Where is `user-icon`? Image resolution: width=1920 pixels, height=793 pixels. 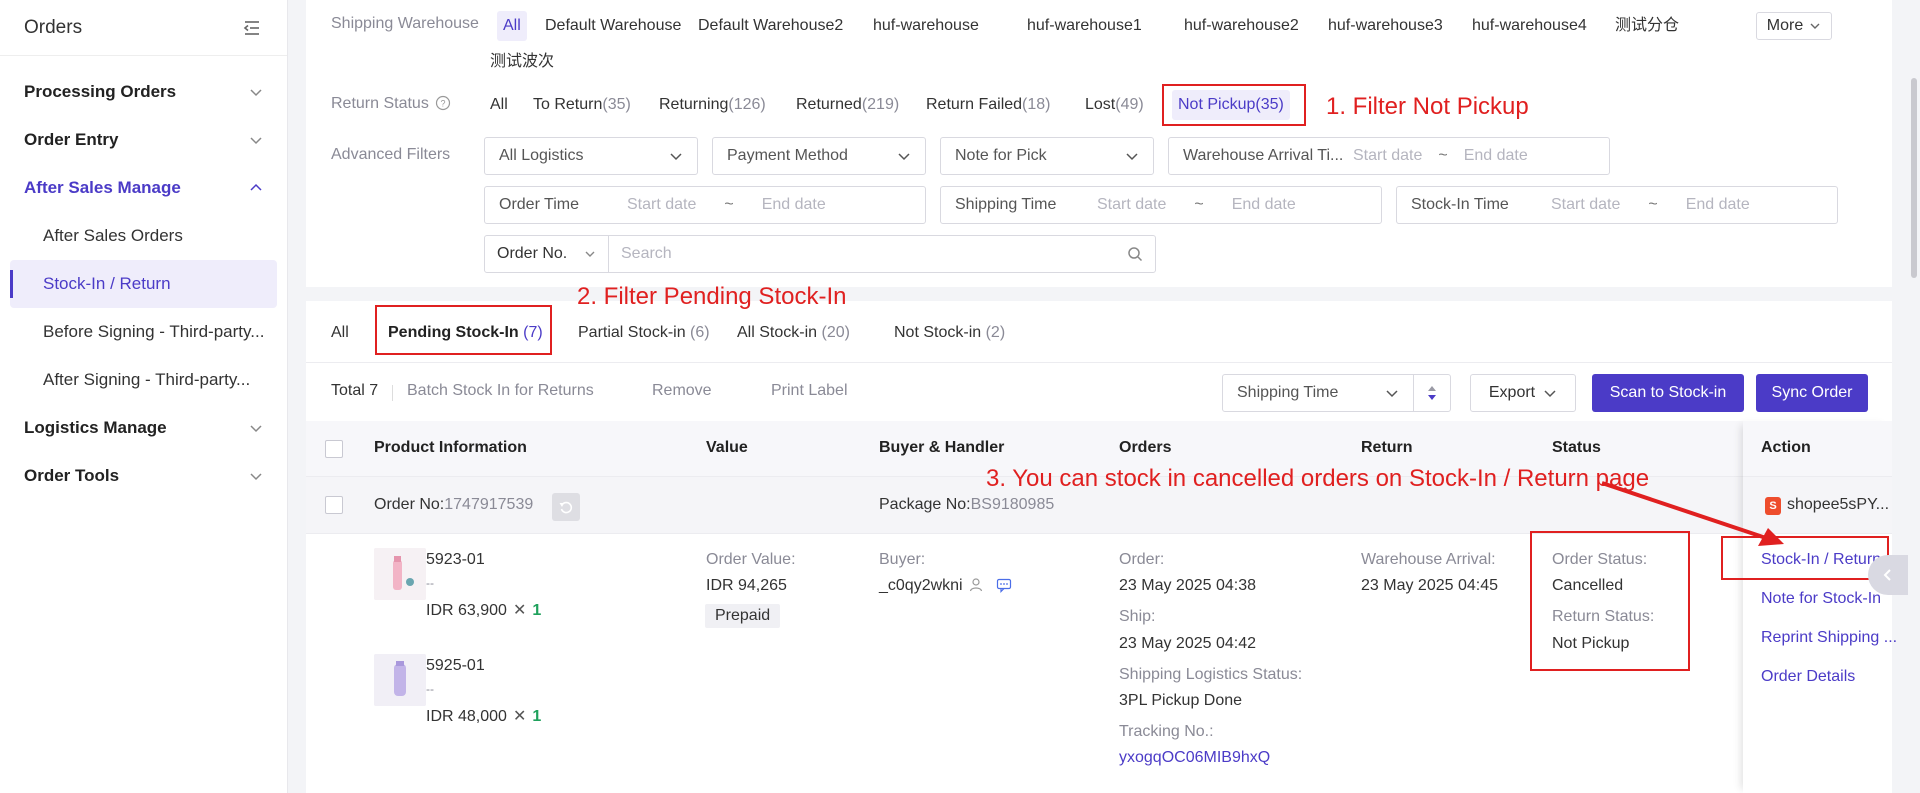 user-icon is located at coordinates (977, 585).